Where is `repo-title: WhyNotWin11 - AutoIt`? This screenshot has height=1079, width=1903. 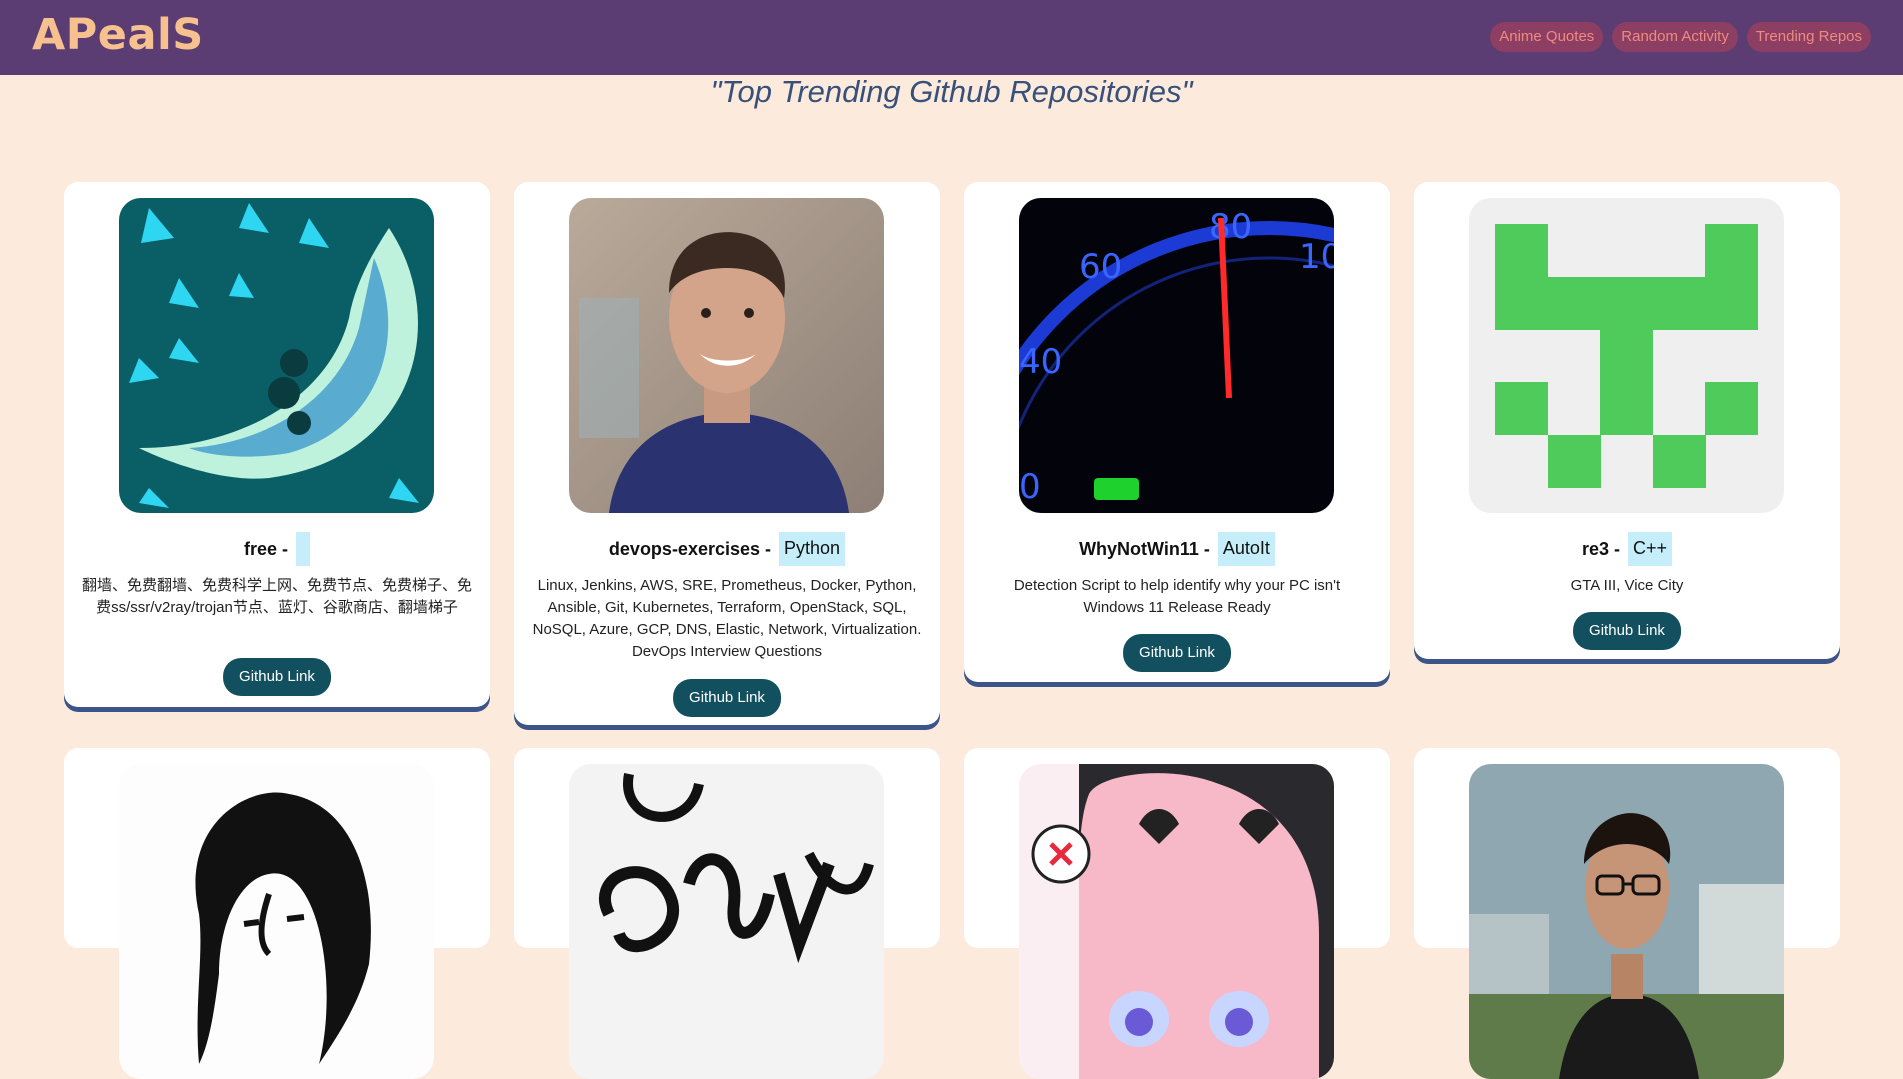
repo-title: WhyNotWin11 - AutoIt is located at coordinates (1177, 549).